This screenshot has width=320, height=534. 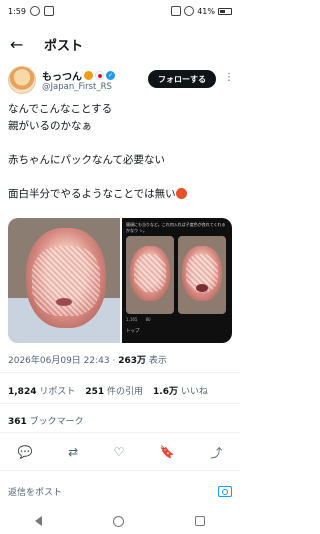 What do you see at coordinates (125, 392) in the screenshot?
I see `quotes-label: 件の引用` at bounding box center [125, 392].